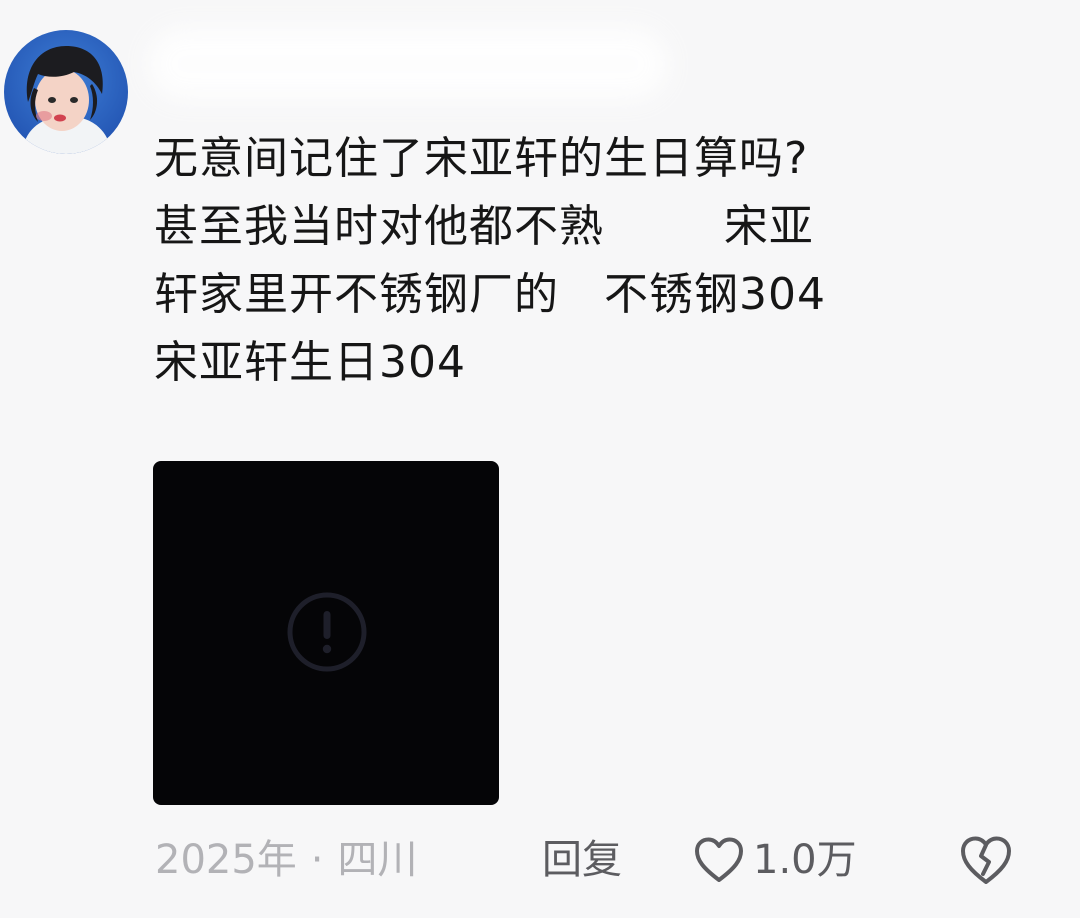  What do you see at coordinates (805, 860) in the screenshot?
I see `like-count: 1.0万` at bounding box center [805, 860].